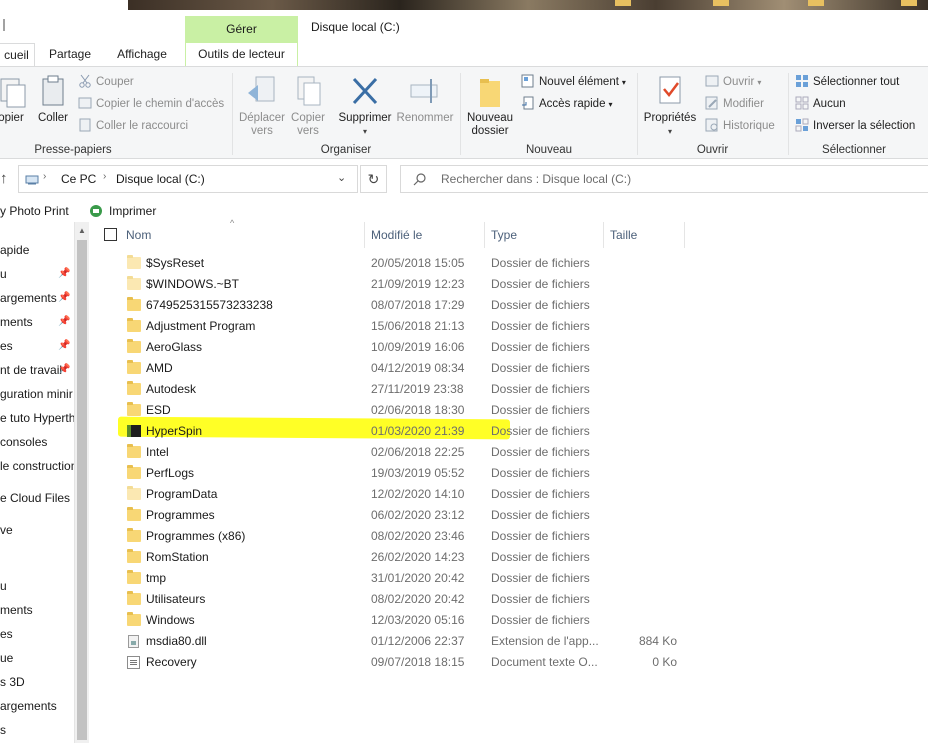  What do you see at coordinates (14, 250) in the screenshot?
I see `nav-item: apide` at bounding box center [14, 250].